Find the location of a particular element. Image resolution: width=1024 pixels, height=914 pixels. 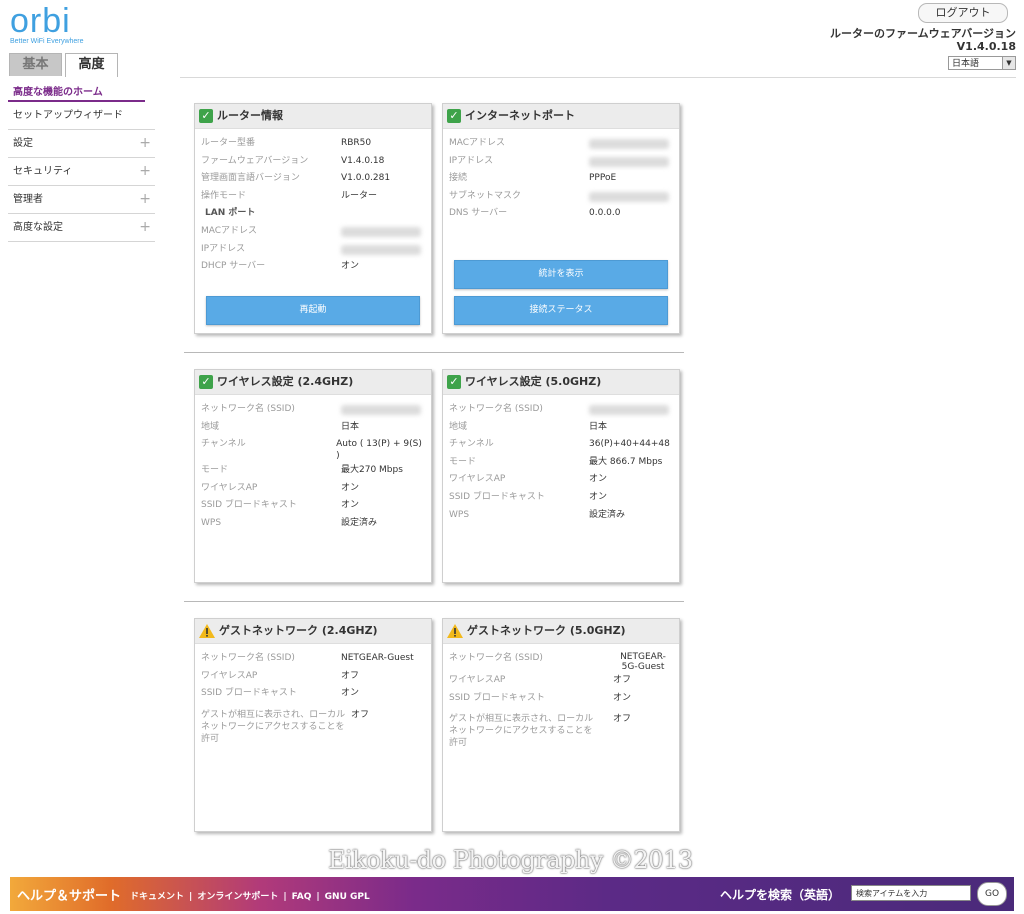

sidebar-item: セットアップウィザード is located at coordinates (81, 116).